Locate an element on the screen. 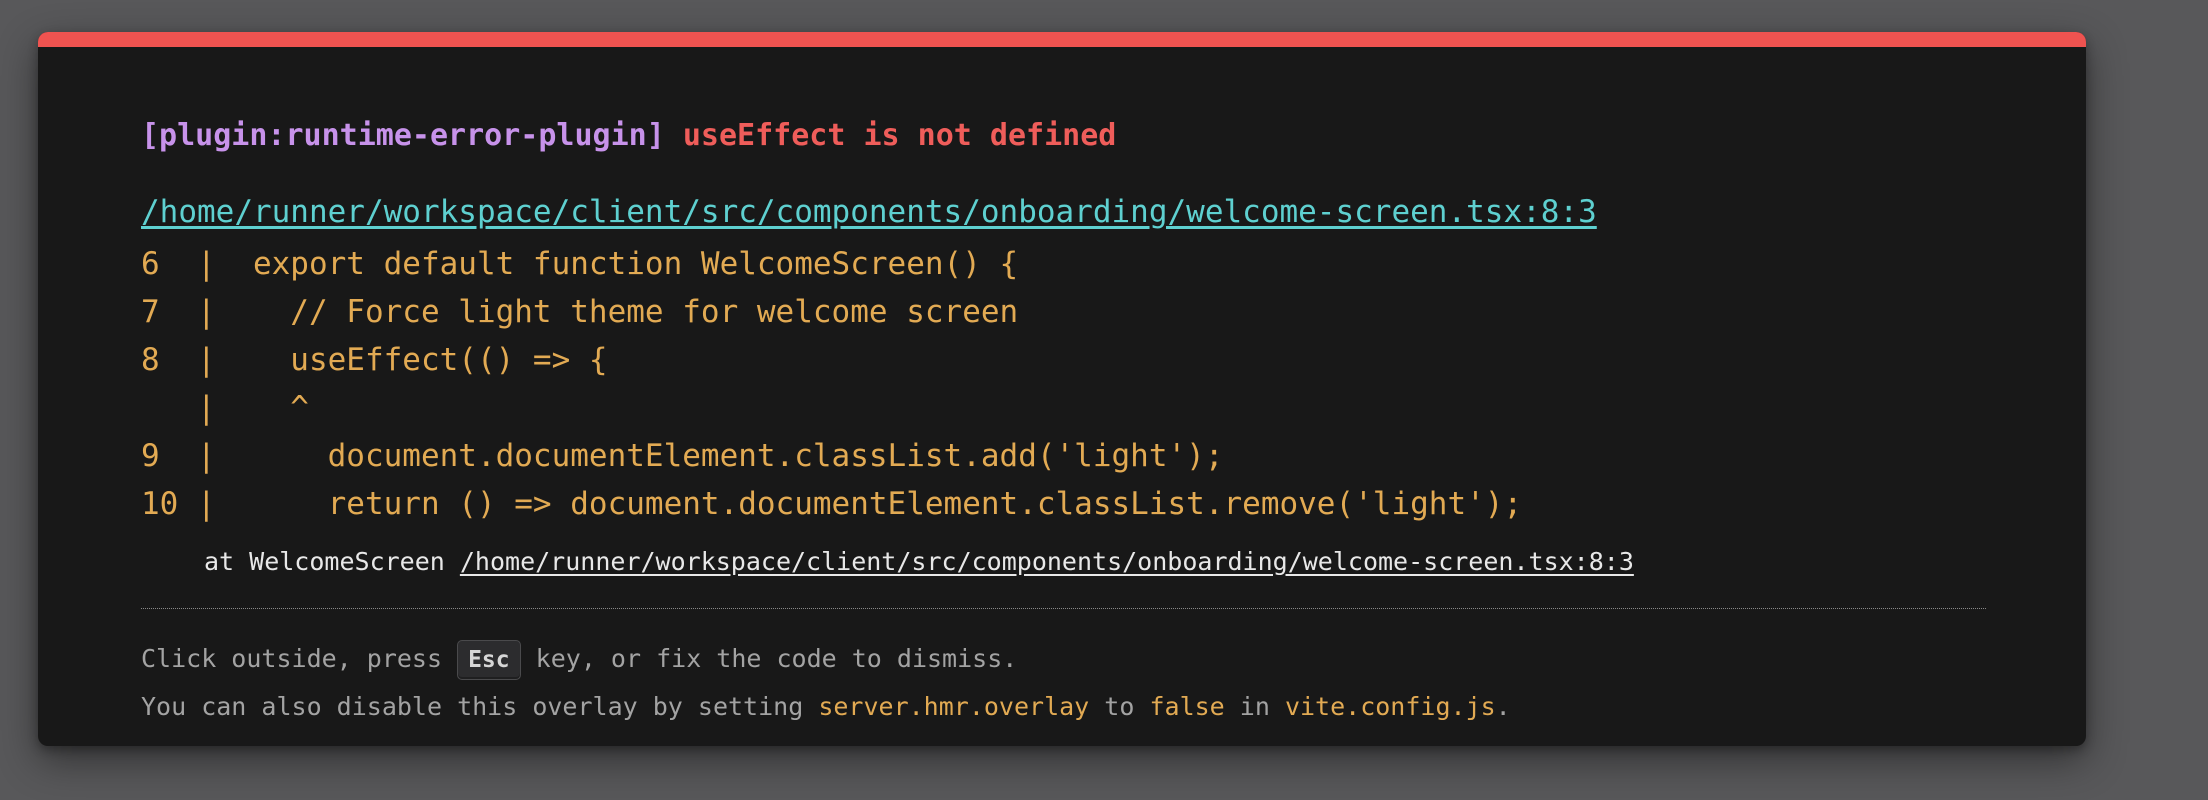 Image resolution: width=2208 pixels, height=800 pixels. code-frame-line: 8 | useEffect(() => { is located at coordinates (374, 360).